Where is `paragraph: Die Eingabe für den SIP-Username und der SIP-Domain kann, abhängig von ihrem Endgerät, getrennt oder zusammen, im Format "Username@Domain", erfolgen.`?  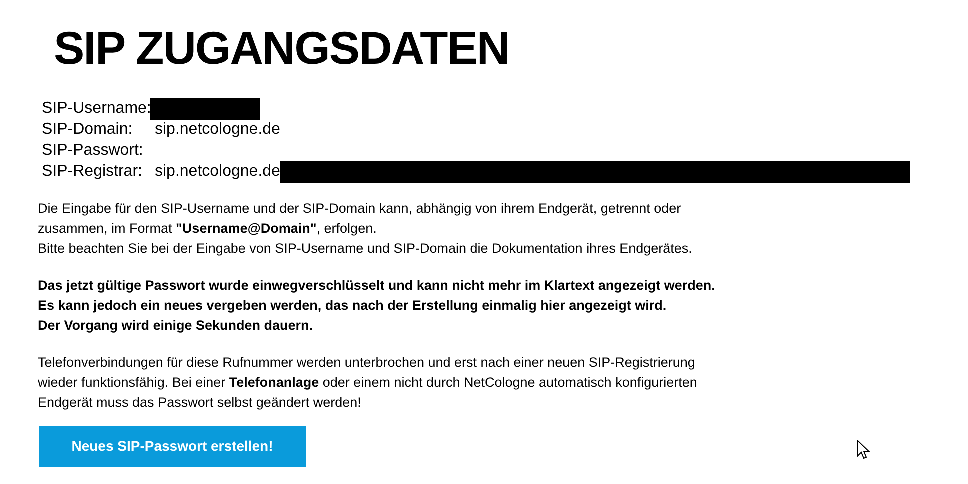
paragraph: Die Eingabe für den SIP-Username und der SIP-Domain kann, abhängig von ihrem Endgerät, getrennt oder zusammen, im Format "Username@Domain", erfolgen. is located at coordinates (360, 219).